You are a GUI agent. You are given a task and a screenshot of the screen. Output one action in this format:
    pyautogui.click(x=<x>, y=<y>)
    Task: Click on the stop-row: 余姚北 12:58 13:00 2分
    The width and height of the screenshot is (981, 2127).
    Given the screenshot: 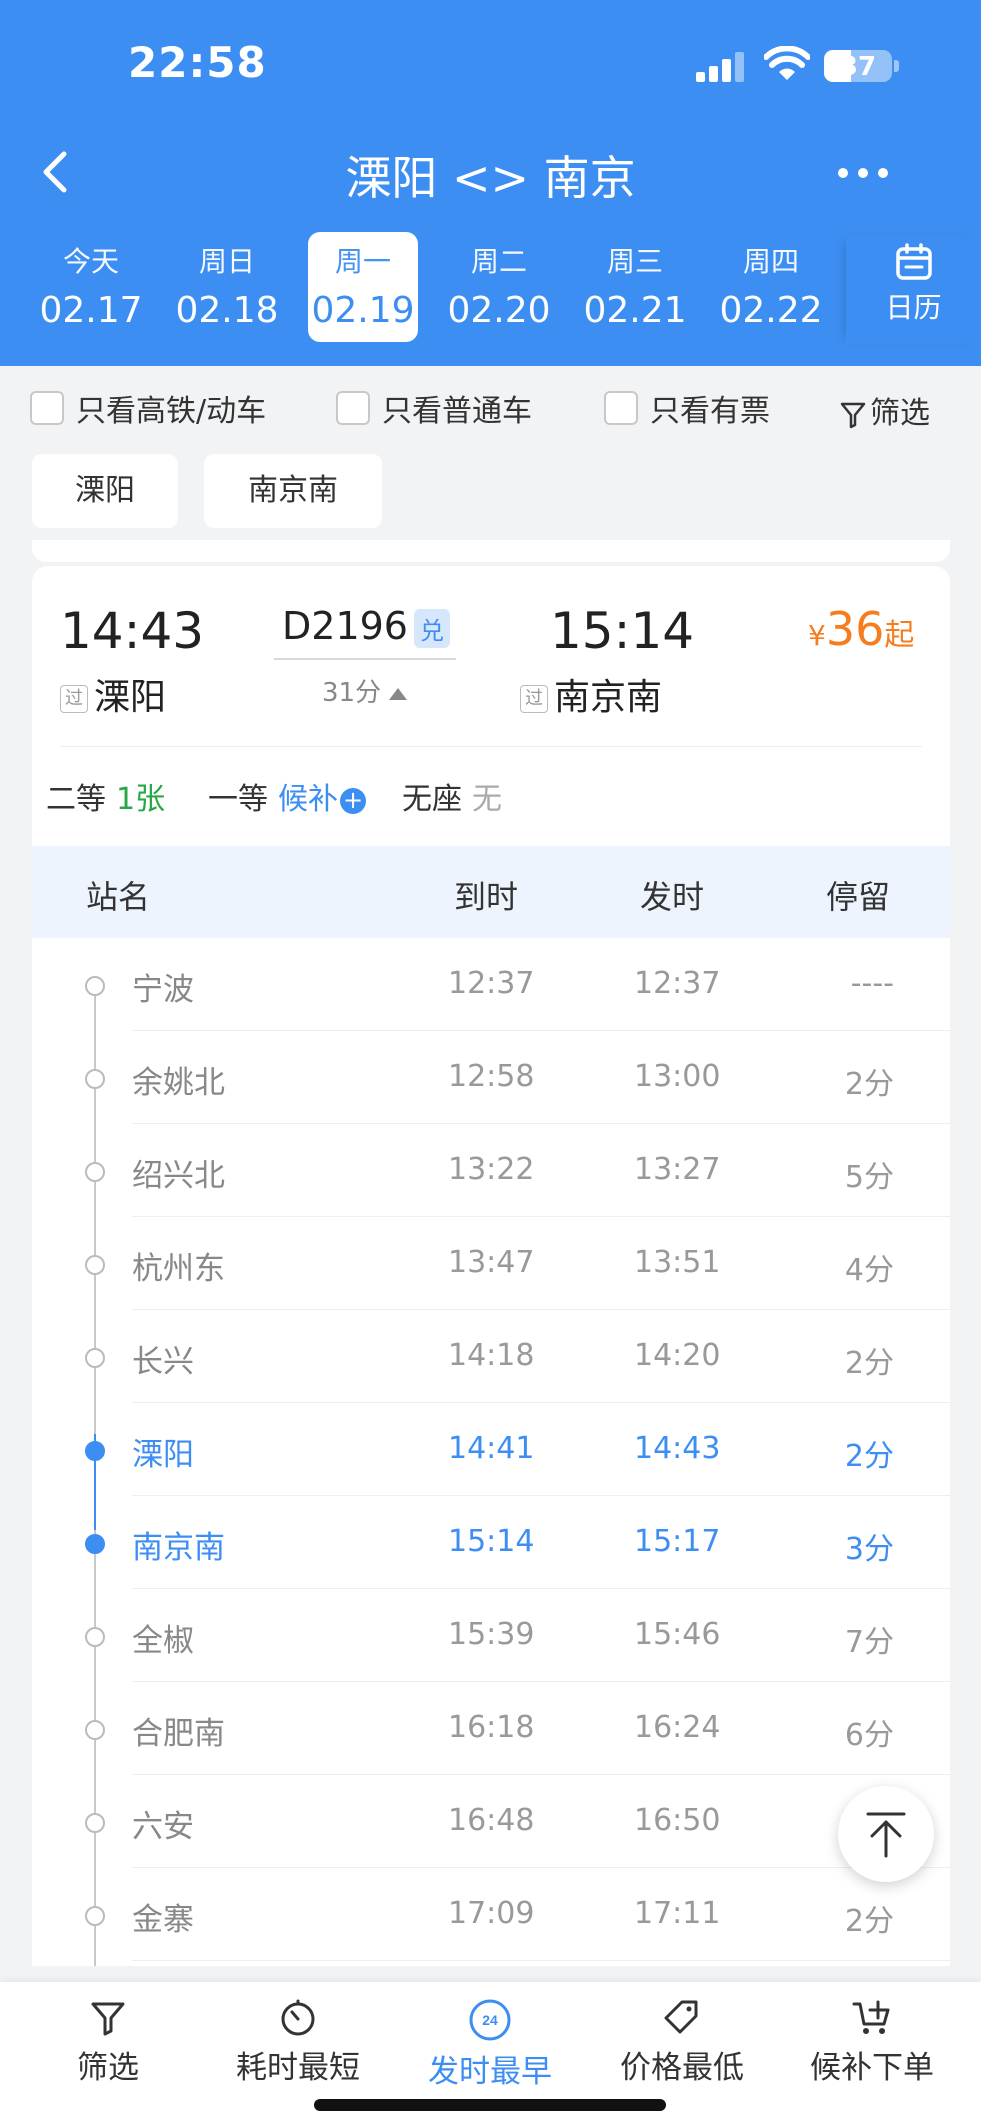 What is the action you would take?
    pyautogui.click(x=491, y=1077)
    